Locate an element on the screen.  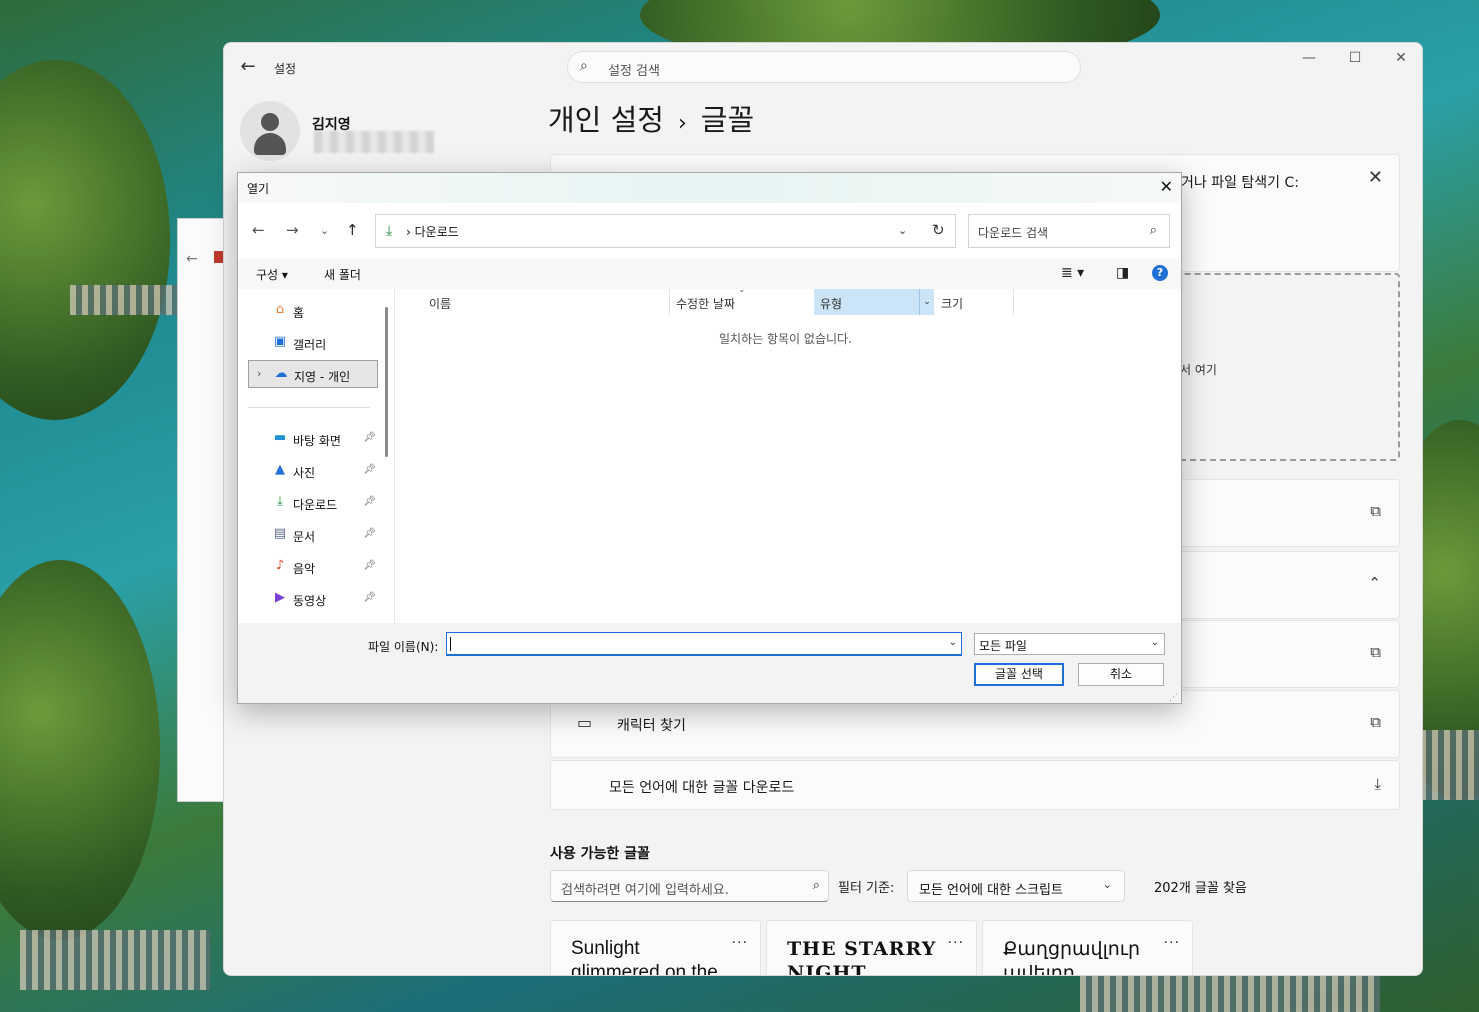
font-search-placeholder: 검색하려면 여기에 입력하세요. is located at coordinates (645, 890).